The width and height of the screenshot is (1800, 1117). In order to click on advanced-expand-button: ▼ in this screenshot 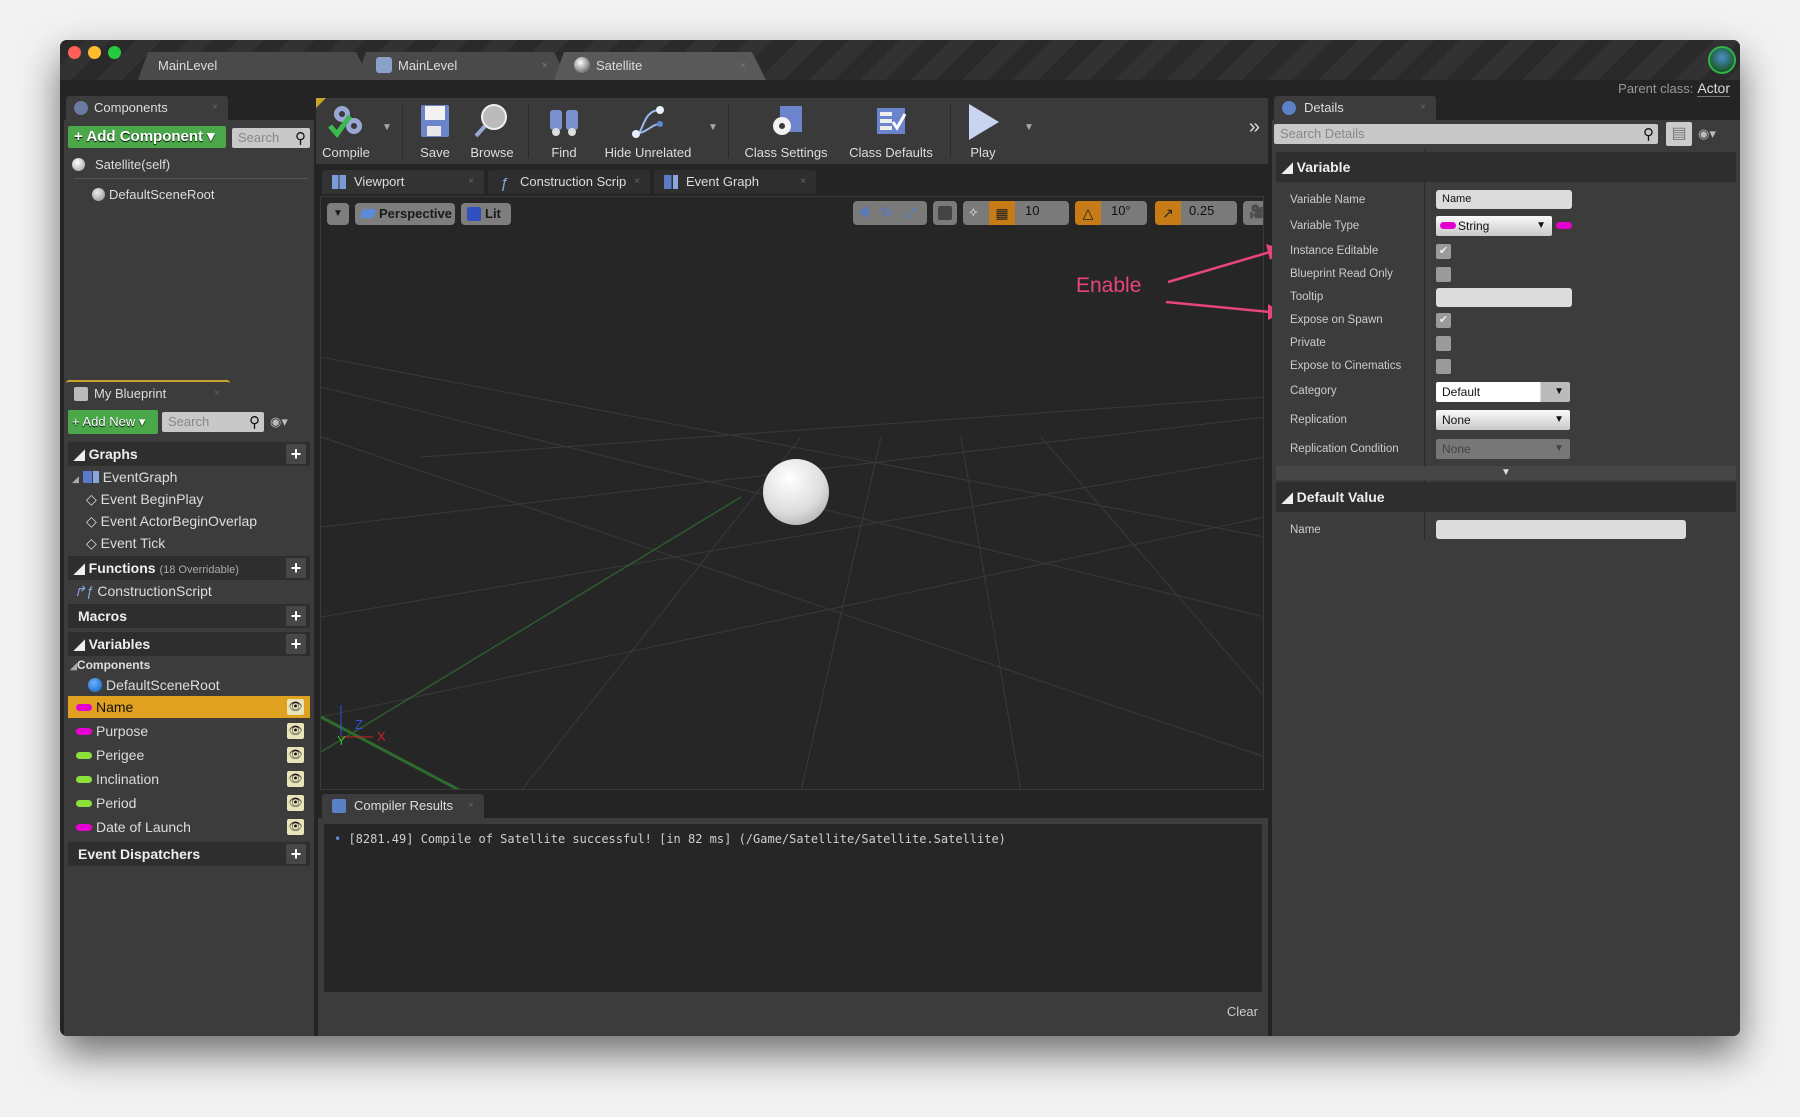, I will do `click(1506, 473)`.